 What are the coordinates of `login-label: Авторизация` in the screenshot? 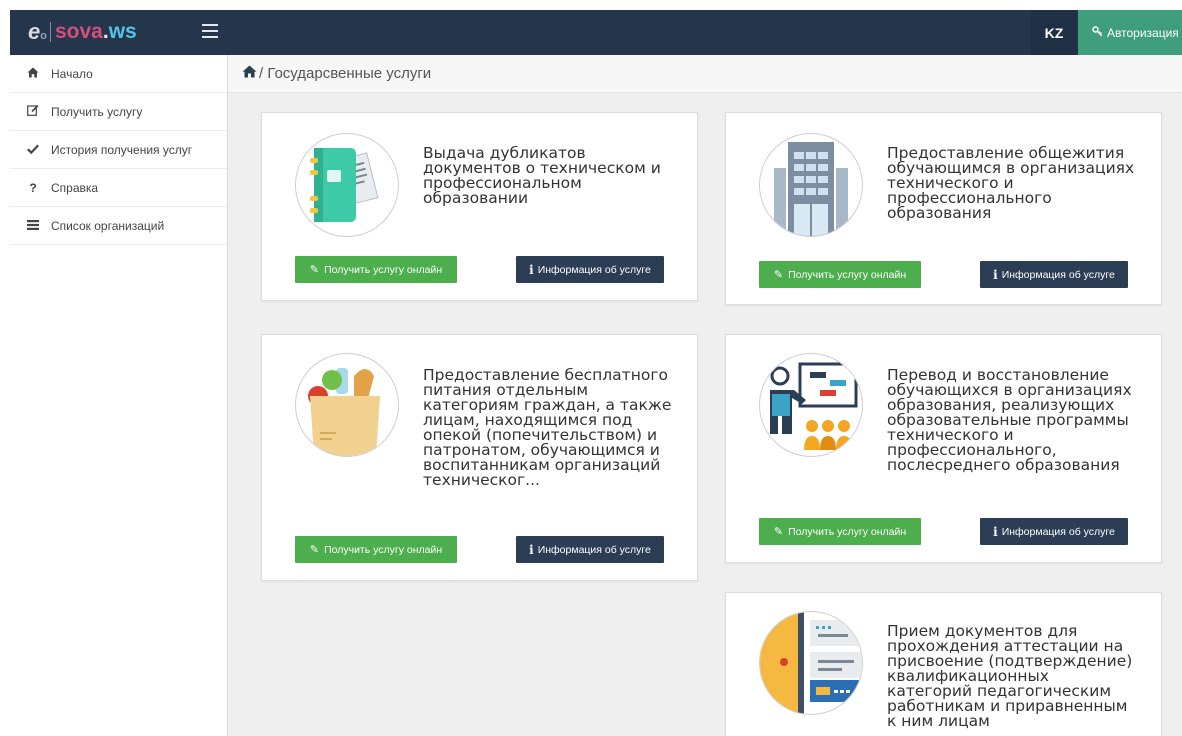 It's located at (1143, 32).